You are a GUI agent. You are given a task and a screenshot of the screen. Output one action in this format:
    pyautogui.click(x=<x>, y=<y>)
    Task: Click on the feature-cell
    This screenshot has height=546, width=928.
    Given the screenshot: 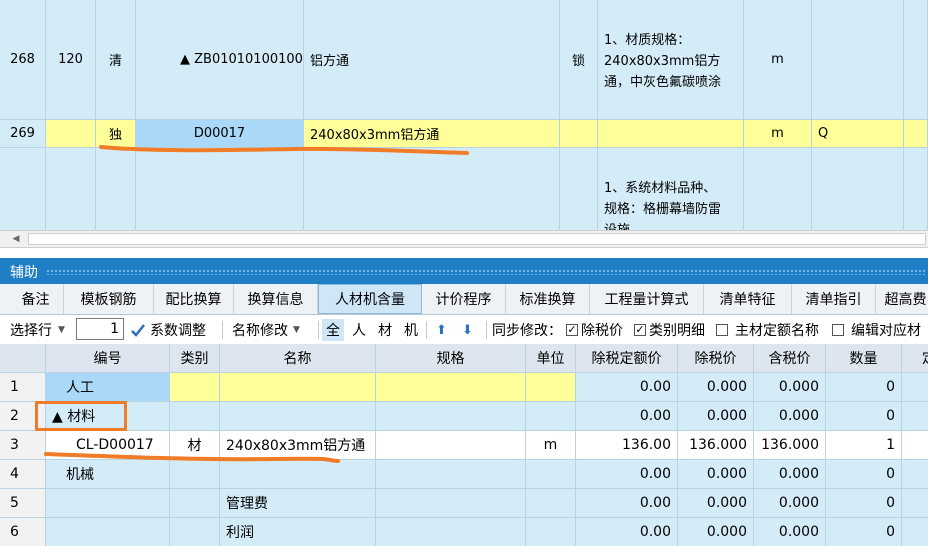 What is the action you would take?
    pyautogui.click(x=671, y=134)
    